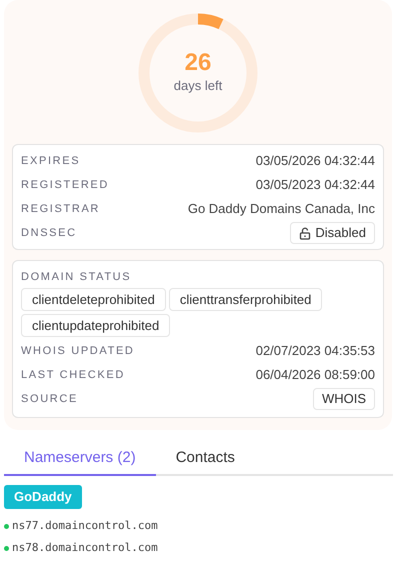 This screenshot has width=404, height=574. I want to click on dnssec-badge: Disabled, so click(332, 233).